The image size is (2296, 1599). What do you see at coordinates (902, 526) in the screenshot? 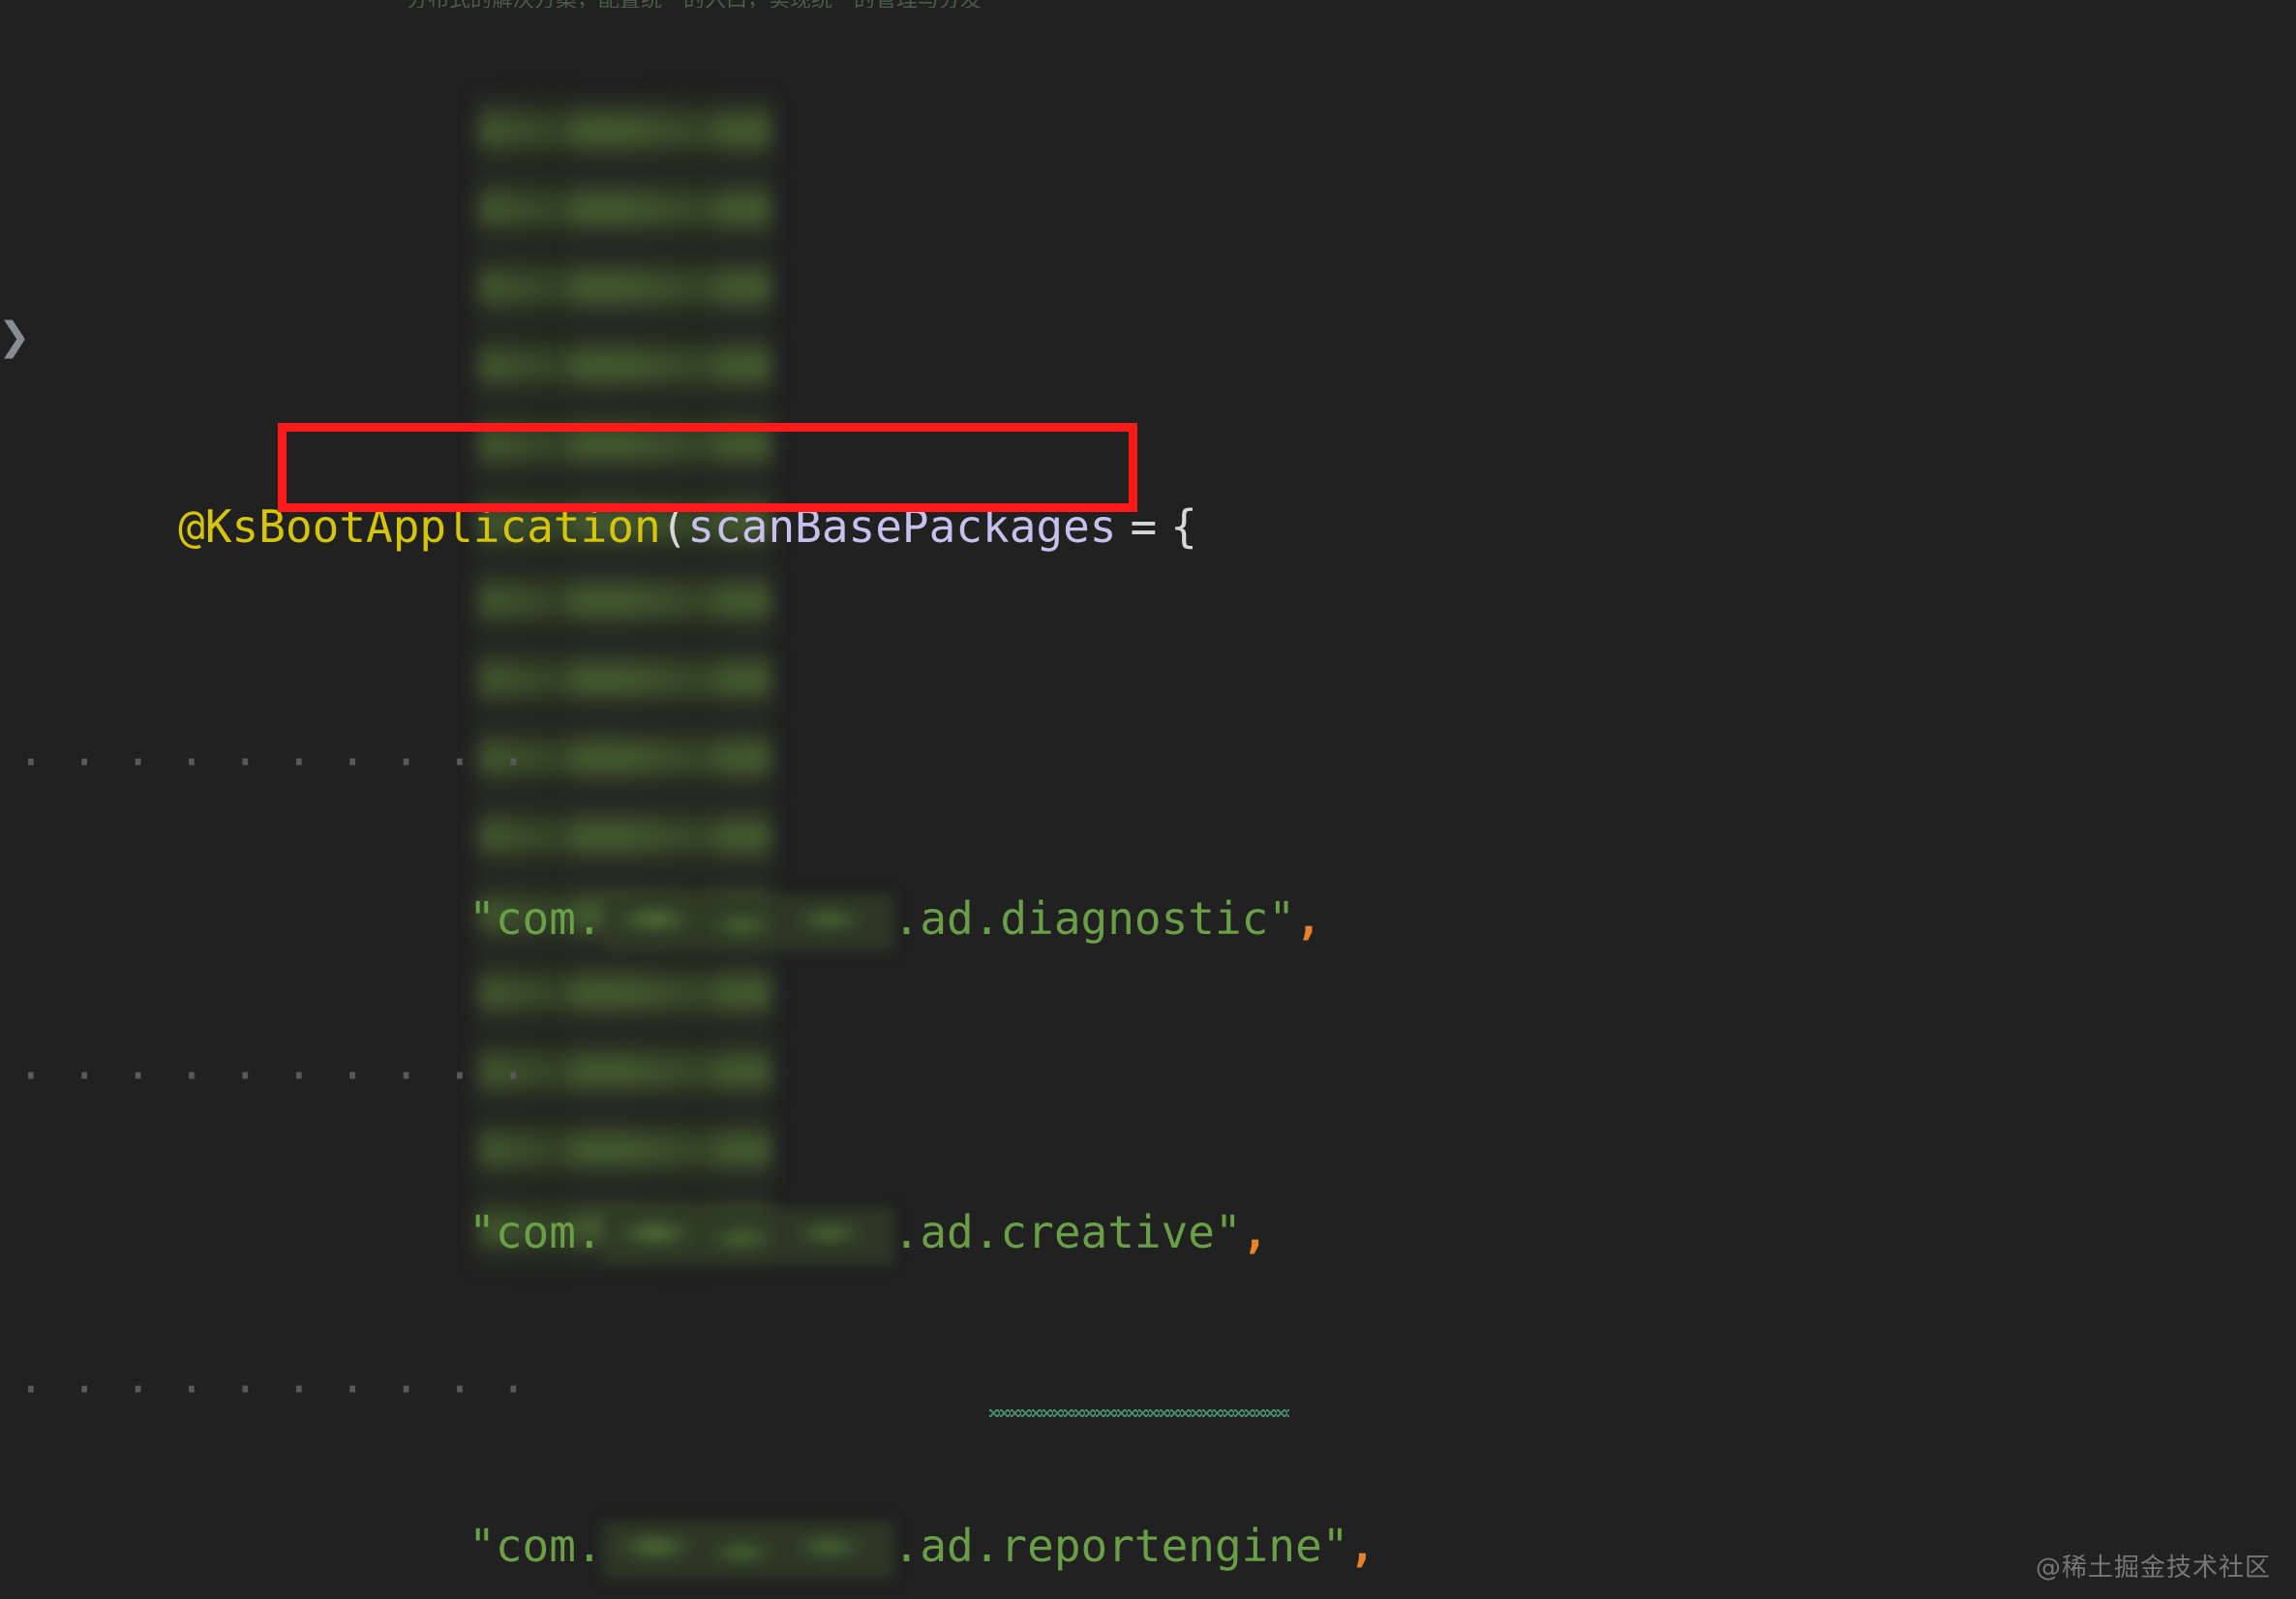
I see `param-scanbasepackages: scanBasePackages` at bounding box center [902, 526].